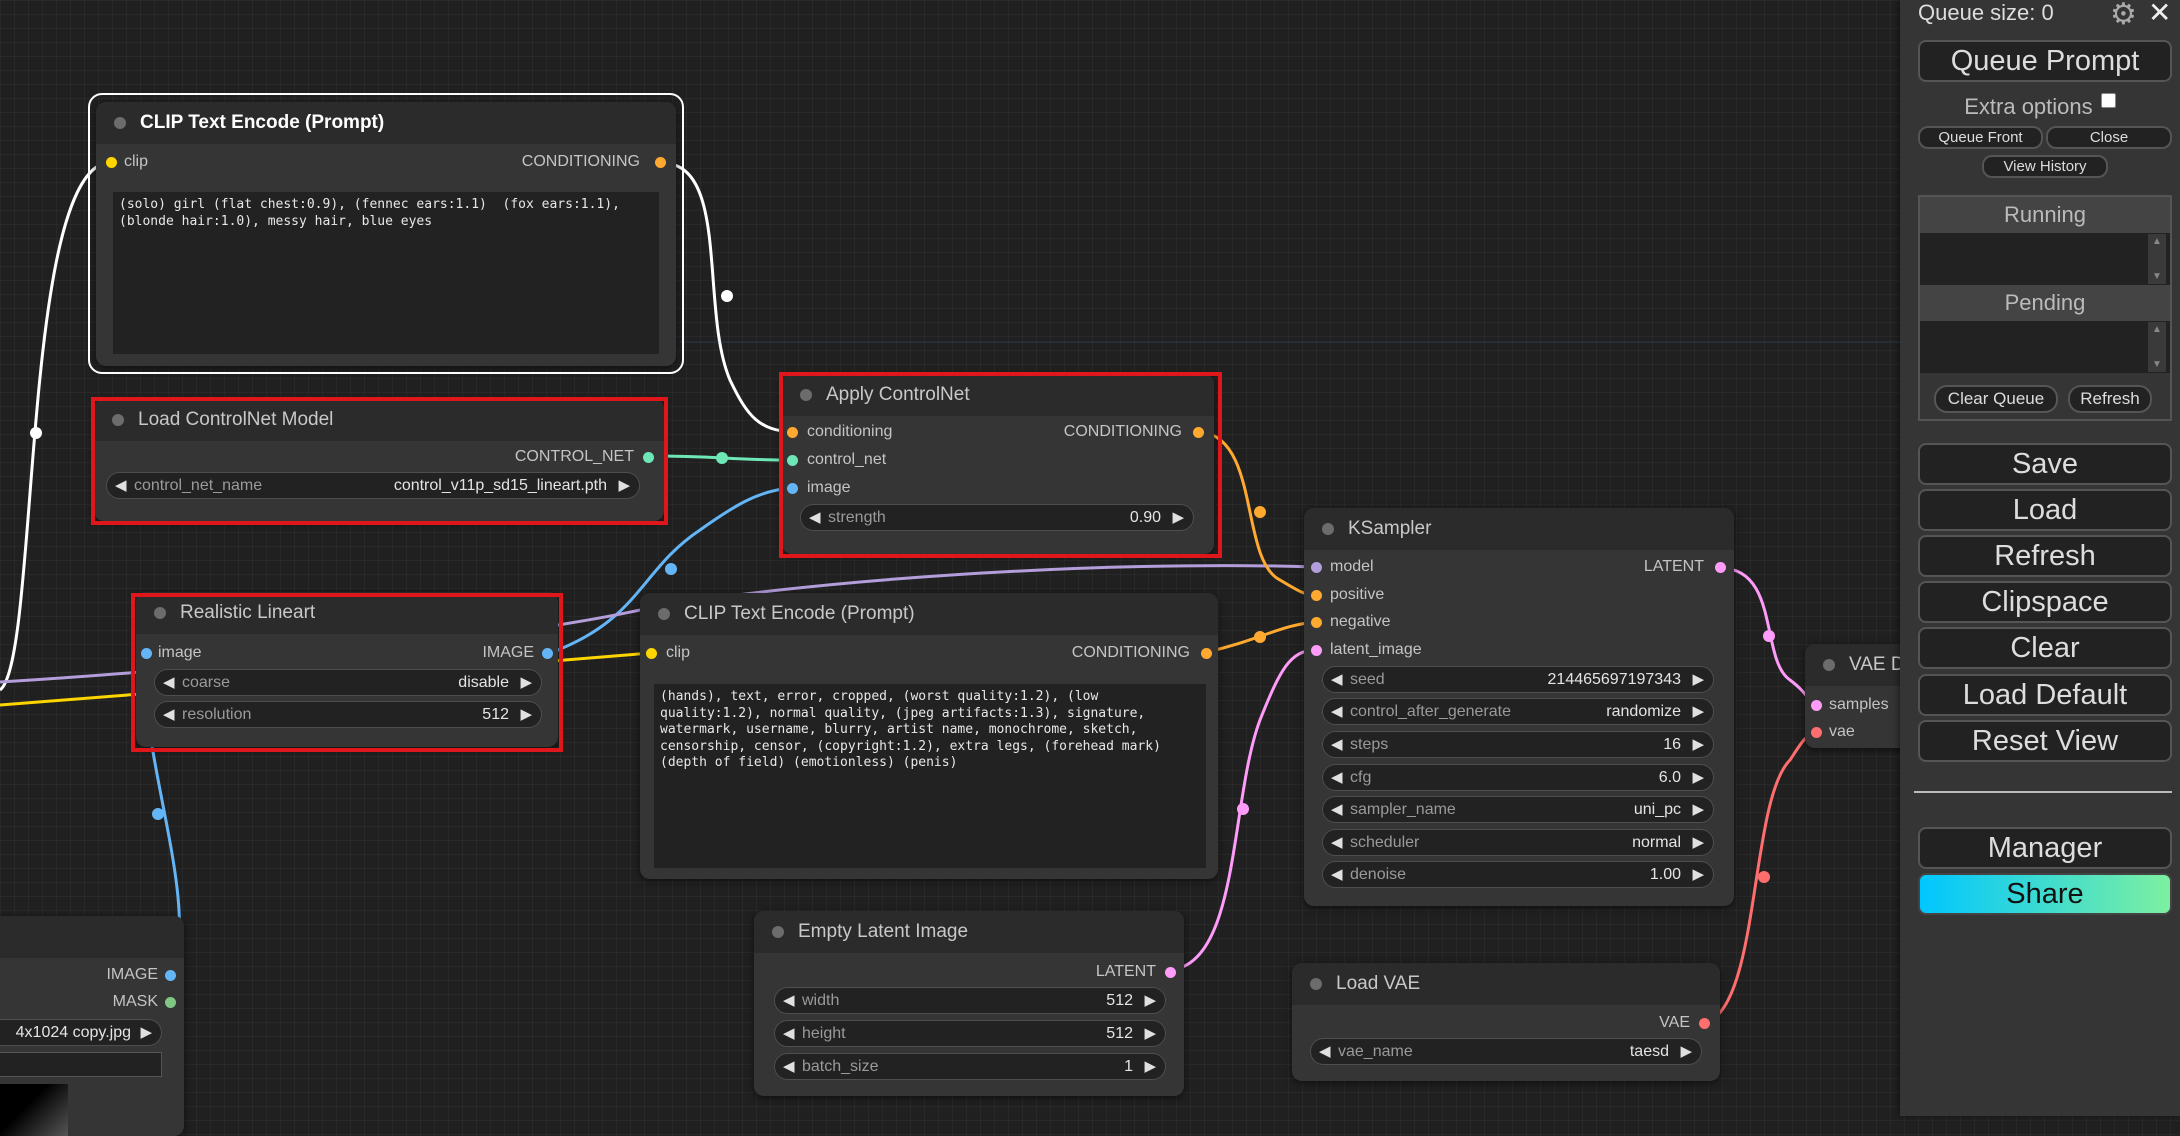 The width and height of the screenshot is (2180, 1136). What do you see at coordinates (1316, 567) in the screenshot?
I see `input-model-dot` at bounding box center [1316, 567].